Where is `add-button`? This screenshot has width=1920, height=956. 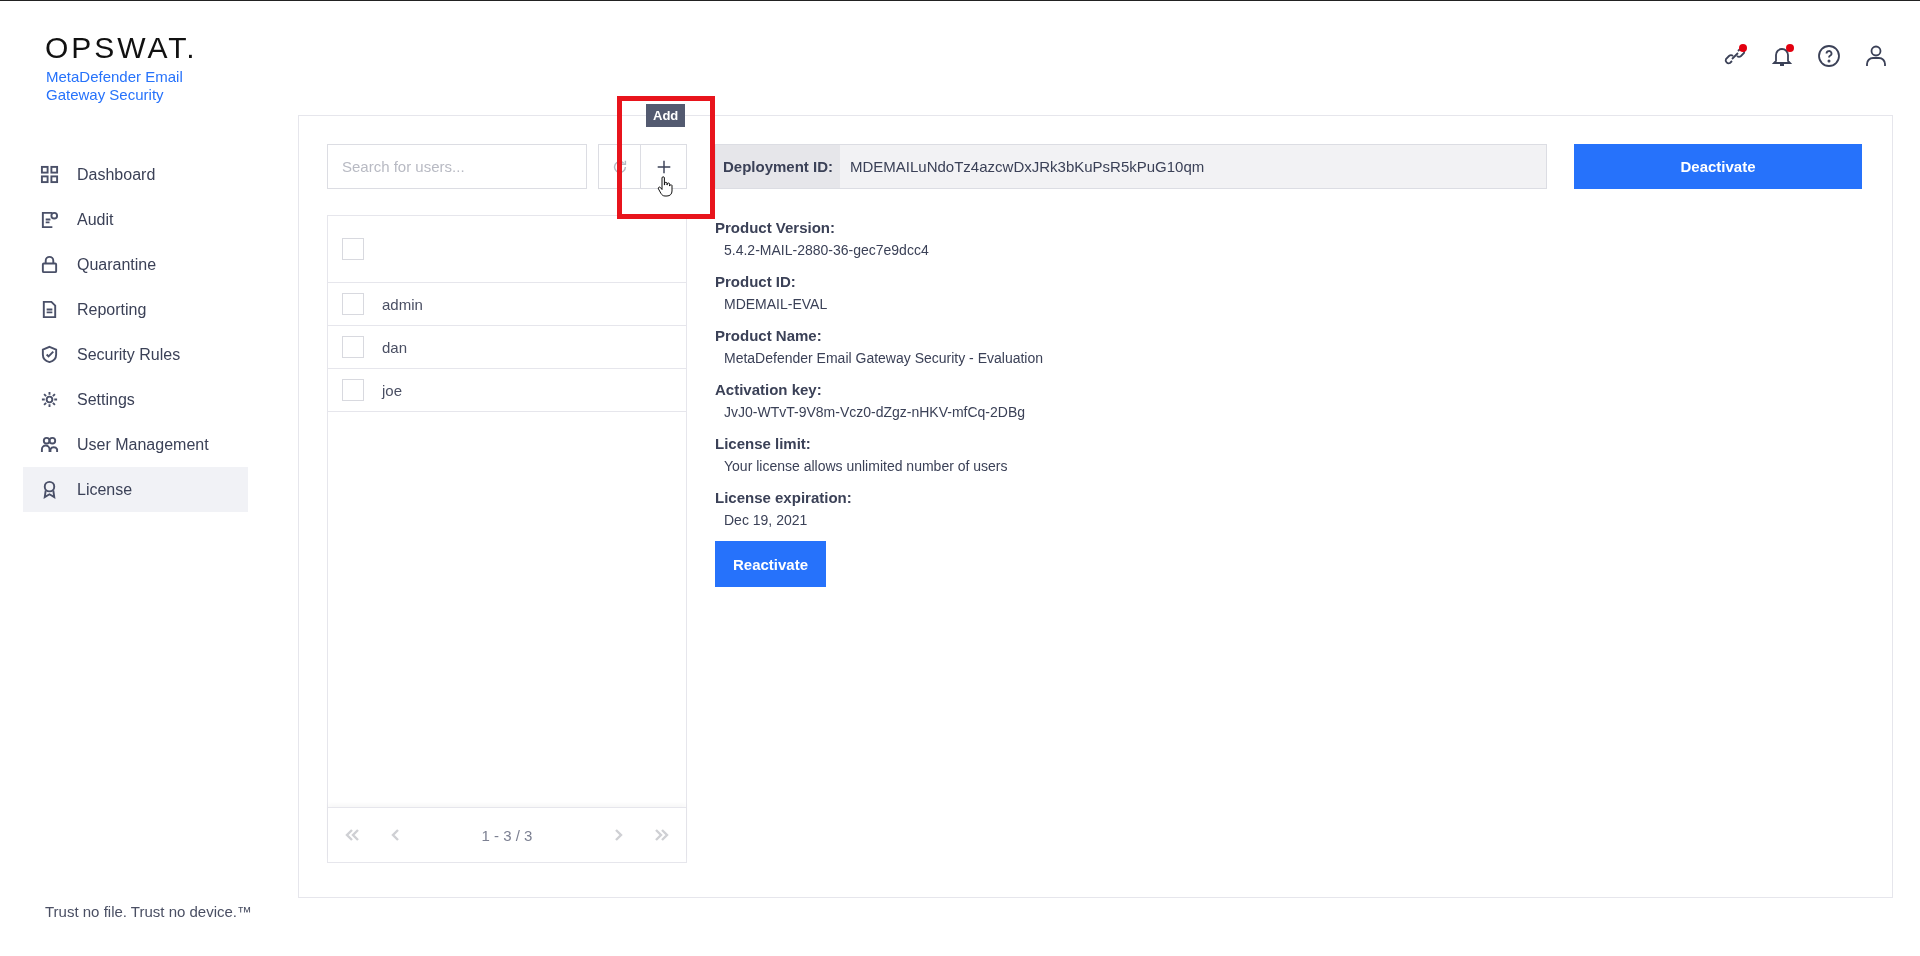
add-button is located at coordinates (664, 166).